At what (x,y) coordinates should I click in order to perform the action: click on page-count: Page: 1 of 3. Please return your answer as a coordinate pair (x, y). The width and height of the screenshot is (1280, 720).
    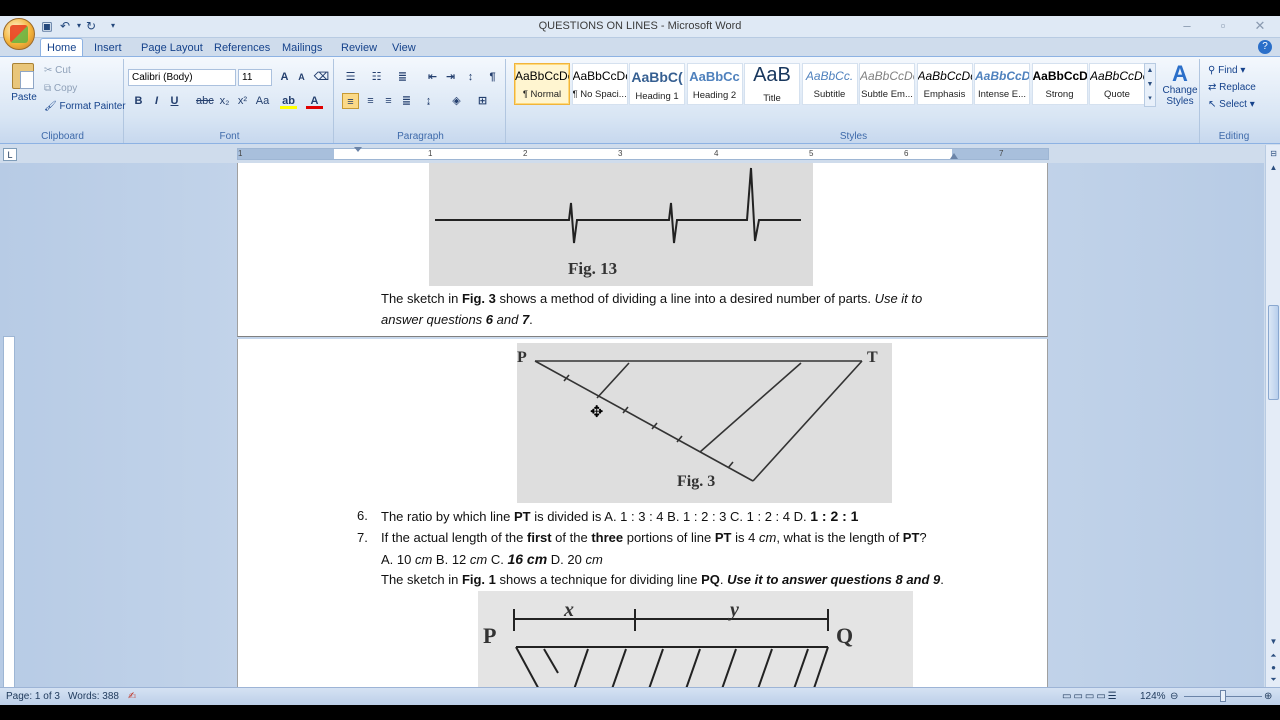
    Looking at the image, I should click on (33, 696).